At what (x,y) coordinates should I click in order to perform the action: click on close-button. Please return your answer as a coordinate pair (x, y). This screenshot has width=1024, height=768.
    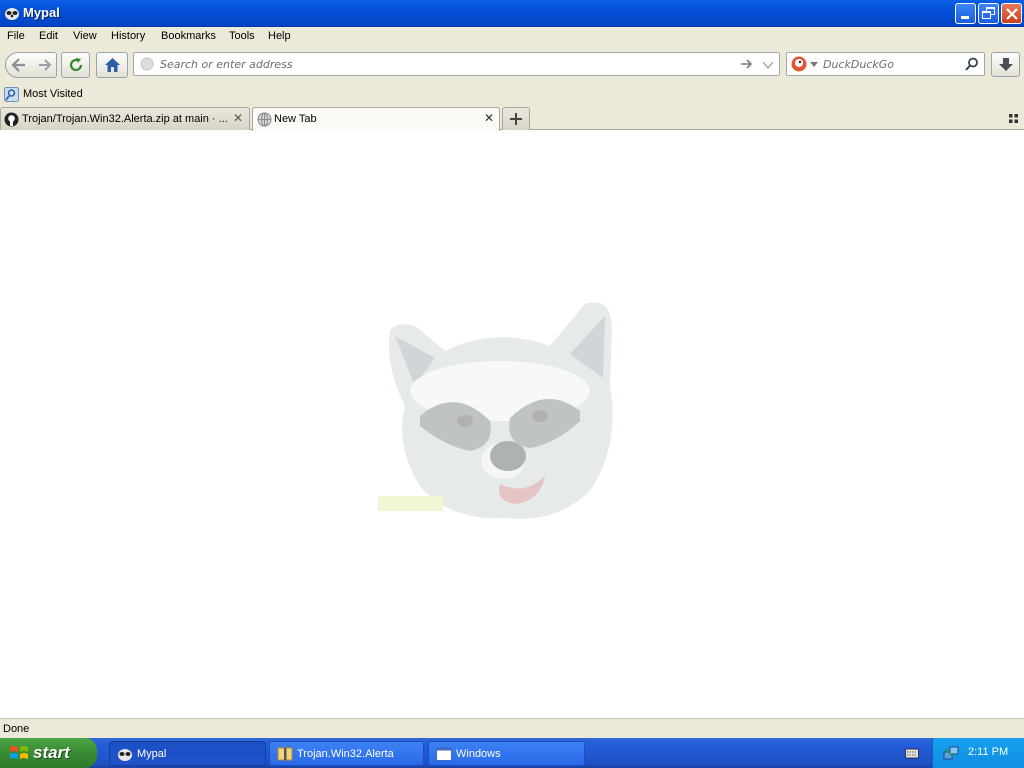
    Looking at the image, I should click on (1011, 13).